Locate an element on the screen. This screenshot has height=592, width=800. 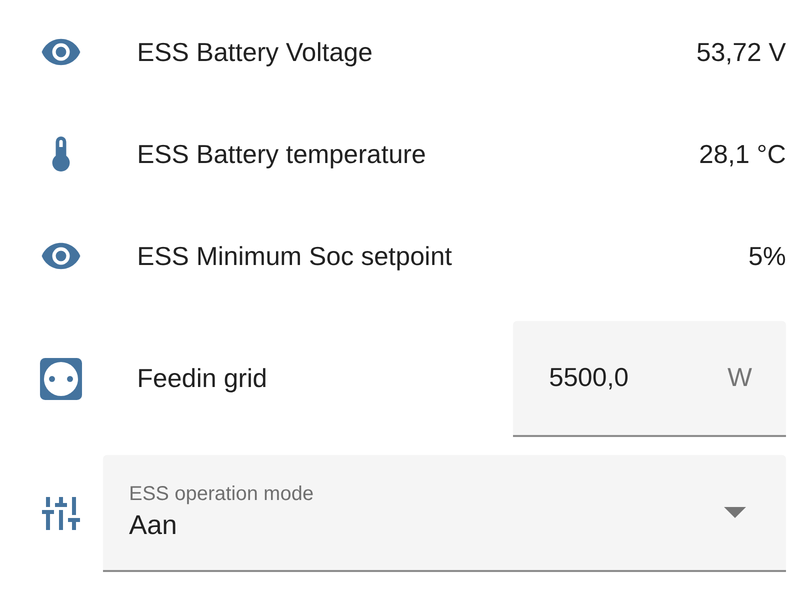
entity-value: 53,72 V is located at coordinates (741, 52).